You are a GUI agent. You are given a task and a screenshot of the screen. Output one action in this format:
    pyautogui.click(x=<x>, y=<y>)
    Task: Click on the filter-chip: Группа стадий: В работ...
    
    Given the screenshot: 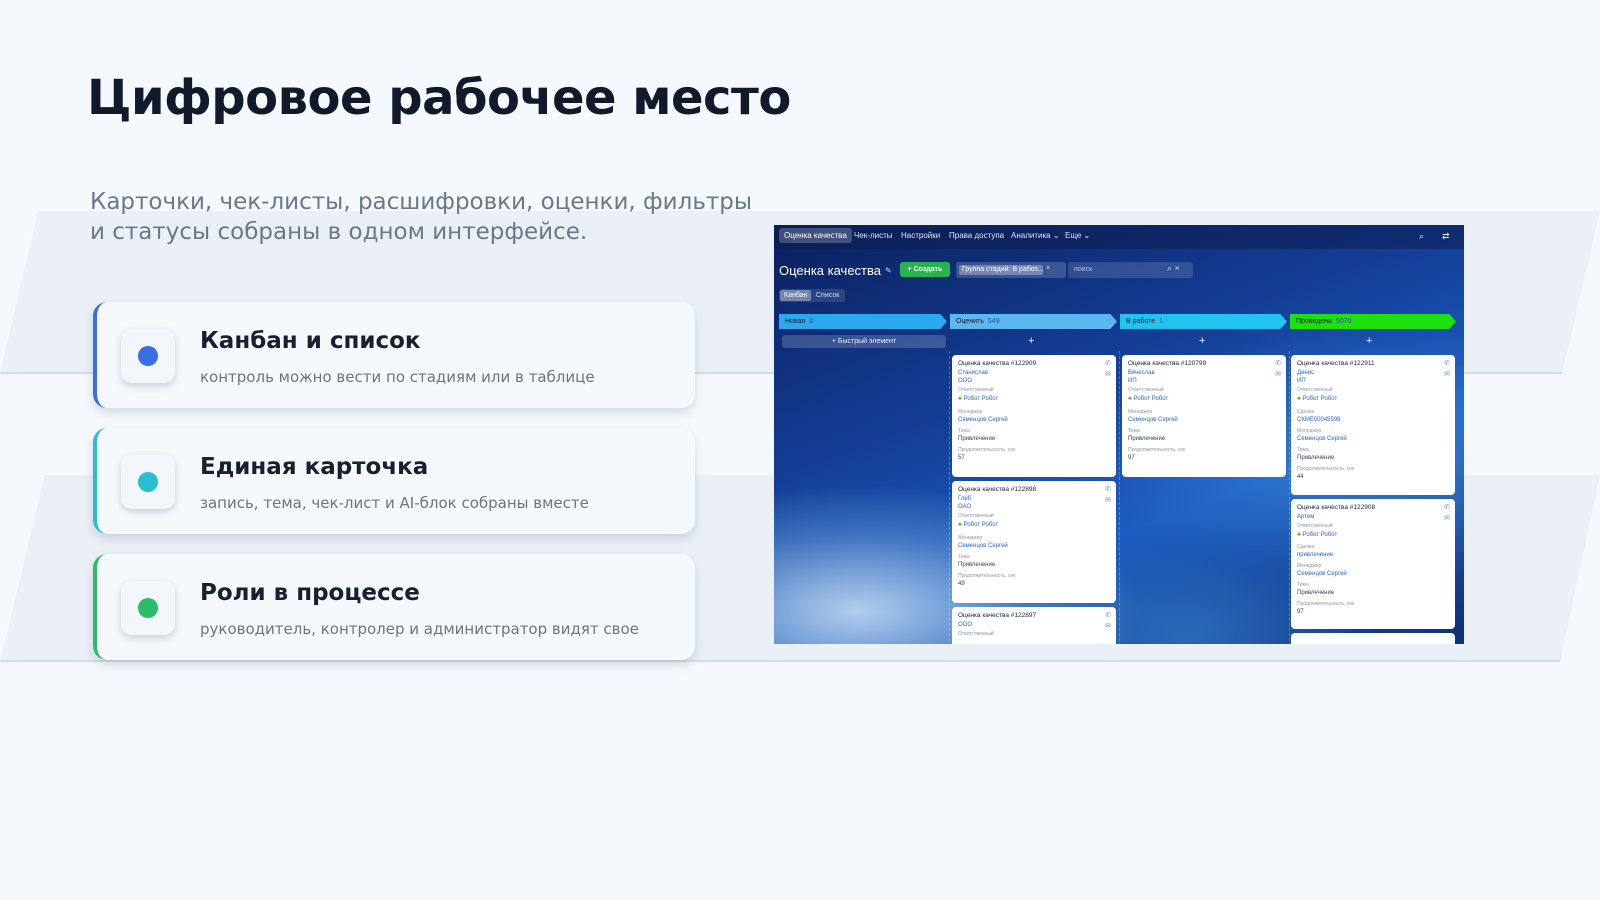 What is the action you would take?
    pyautogui.click(x=1001, y=270)
    